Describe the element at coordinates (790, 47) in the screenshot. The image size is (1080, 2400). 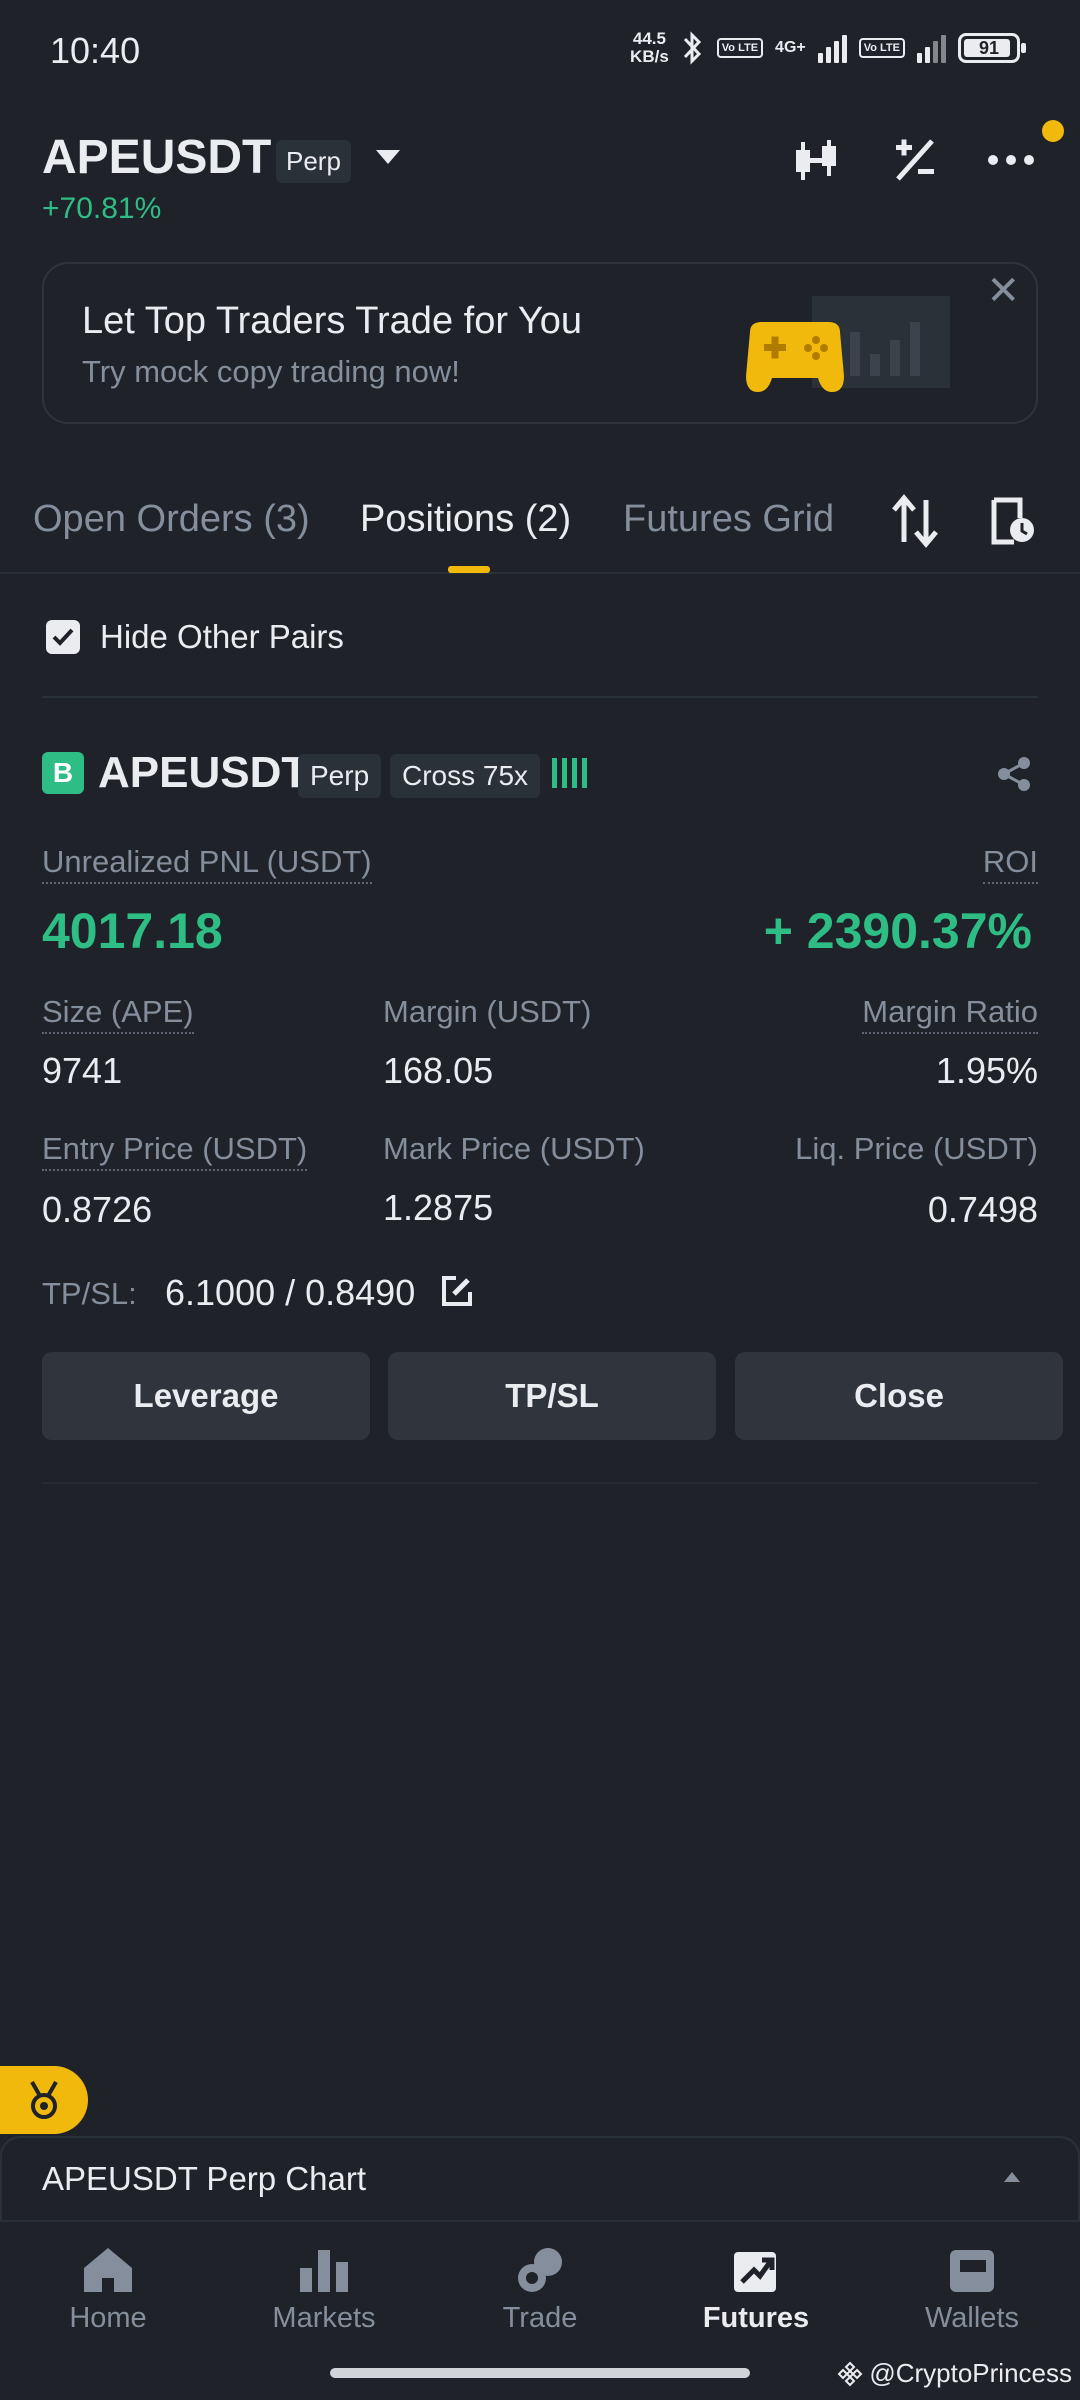
I see `network-type: 4G+` at that location.